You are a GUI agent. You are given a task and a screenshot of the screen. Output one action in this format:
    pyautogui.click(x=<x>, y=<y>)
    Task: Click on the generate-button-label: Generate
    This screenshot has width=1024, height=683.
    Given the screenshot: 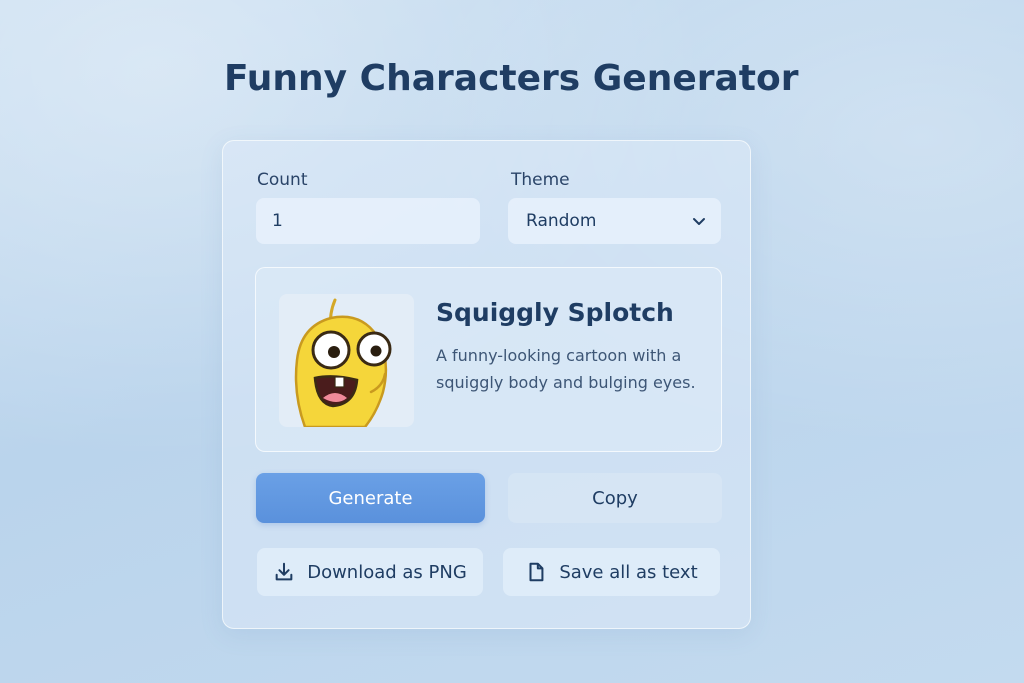 What is the action you would take?
    pyautogui.click(x=370, y=498)
    